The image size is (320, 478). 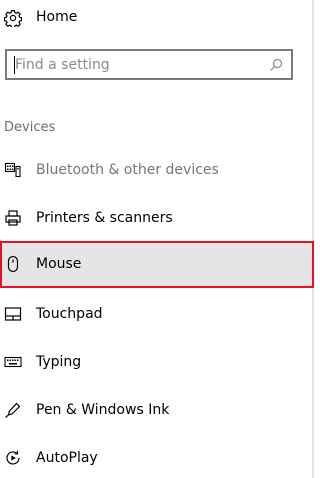 I want to click on search-input, so click(x=135, y=65).